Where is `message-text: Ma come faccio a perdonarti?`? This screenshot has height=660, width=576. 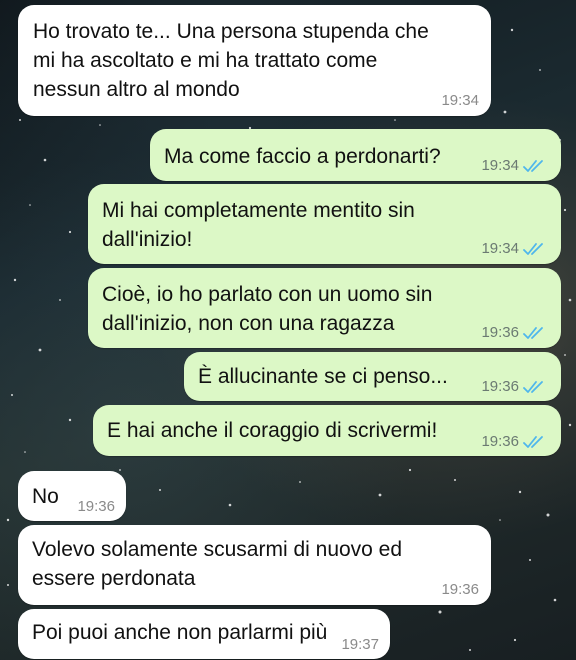
message-text: Ma come faccio a perdonarti? is located at coordinates (302, 156).